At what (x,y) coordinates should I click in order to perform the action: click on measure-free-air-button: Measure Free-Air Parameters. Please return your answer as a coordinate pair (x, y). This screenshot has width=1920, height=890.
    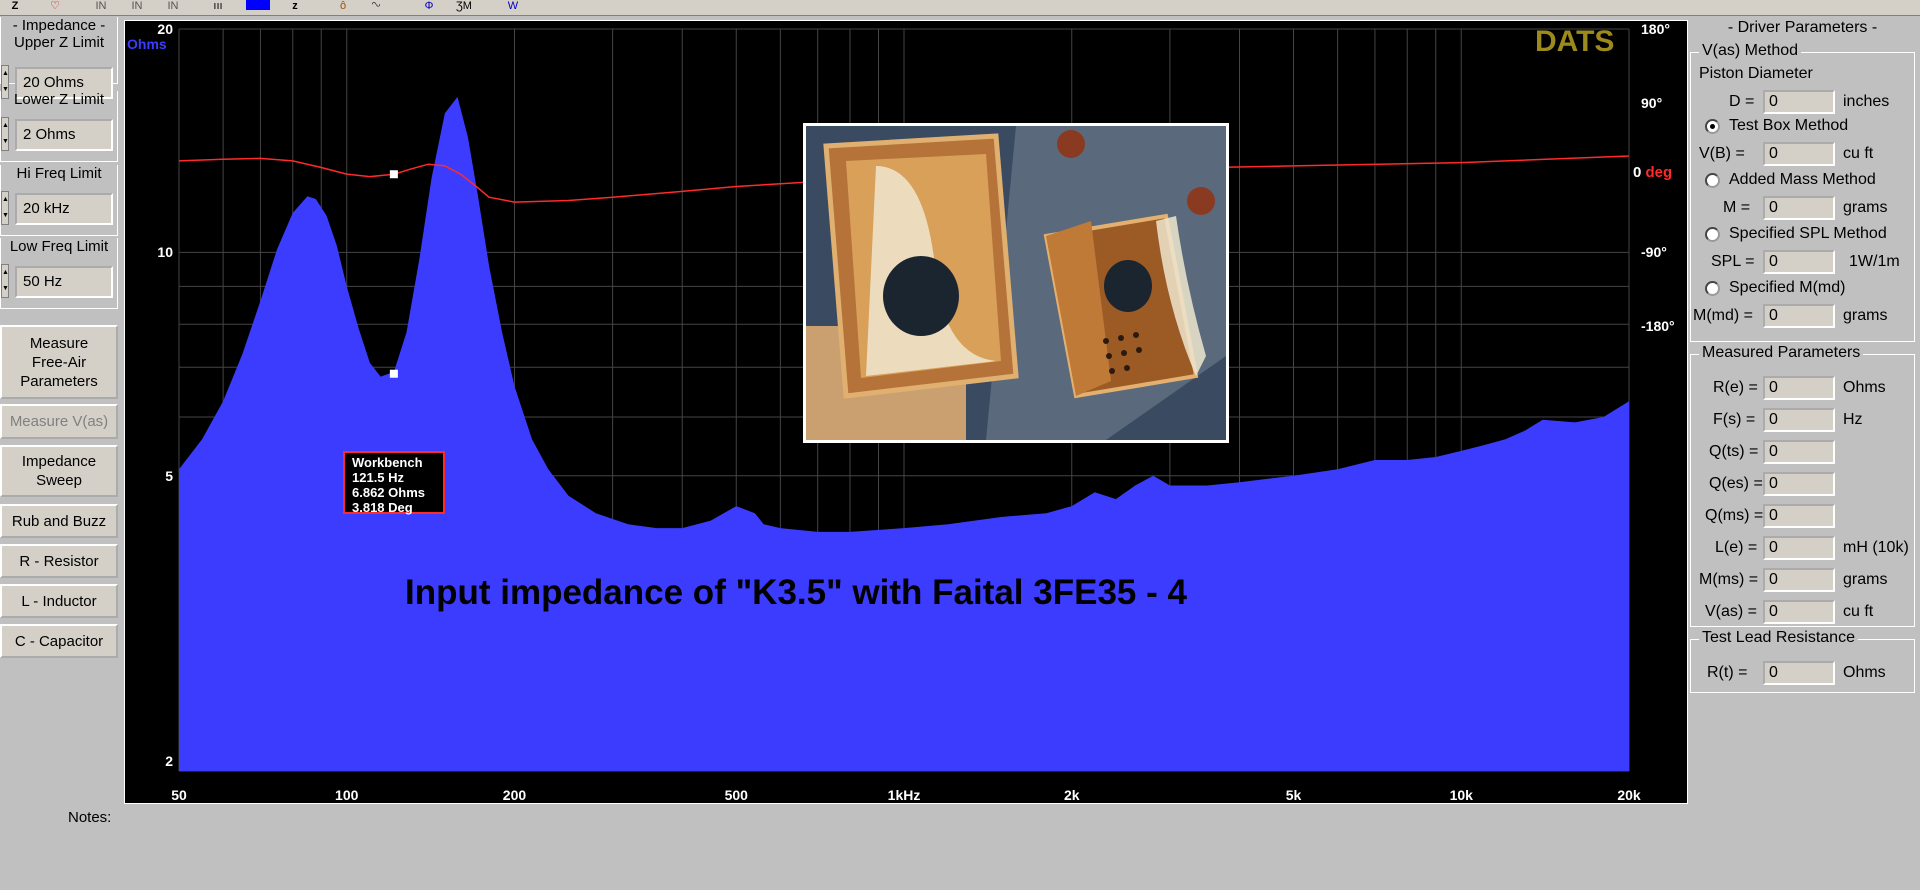
    Looking at the image, I should click on (59, 362).